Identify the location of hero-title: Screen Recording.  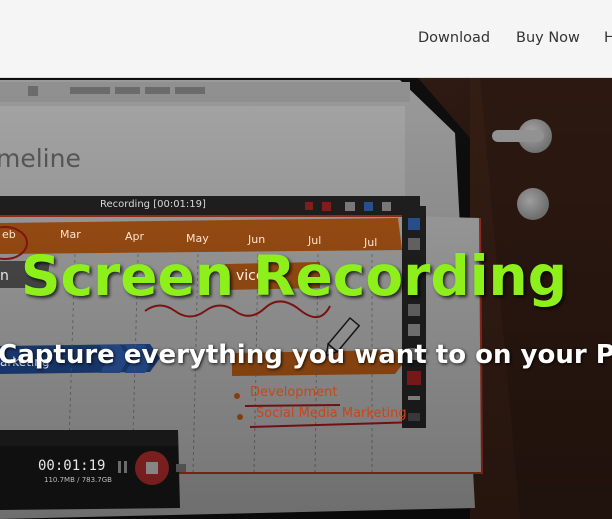
(294, 276).